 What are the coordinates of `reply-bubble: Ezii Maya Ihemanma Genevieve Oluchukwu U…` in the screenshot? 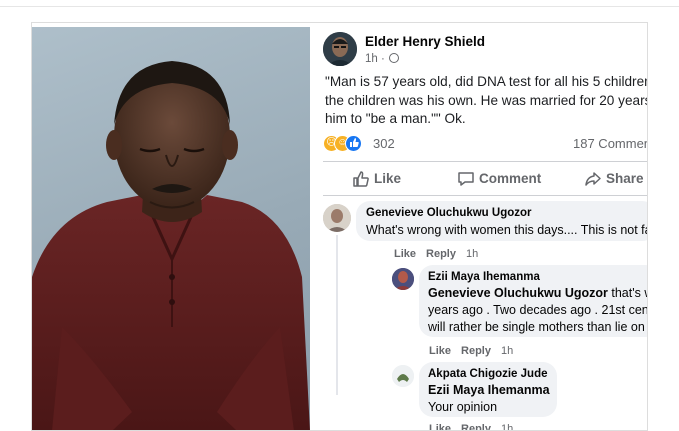 It's located at (533, 301).